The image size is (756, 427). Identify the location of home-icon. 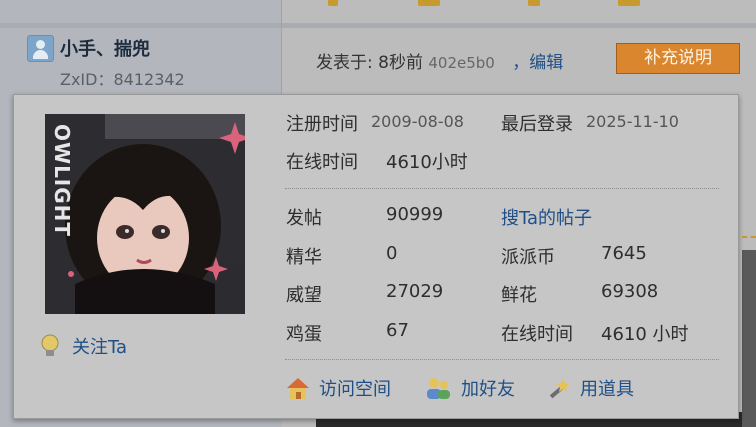
(298, 388).